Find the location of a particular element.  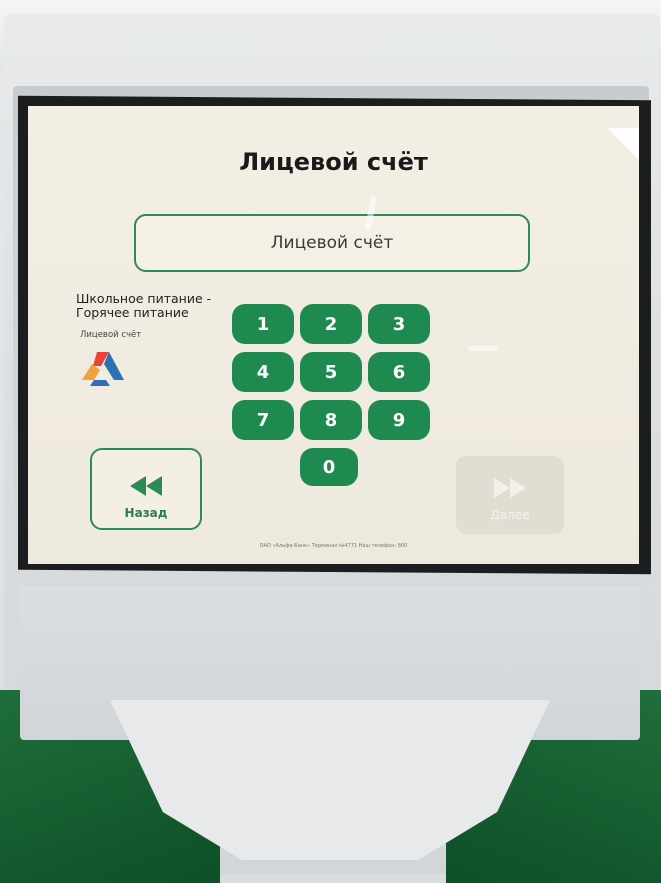

account-field-label: Лицевой счёт is located at coordinates (111, 335).